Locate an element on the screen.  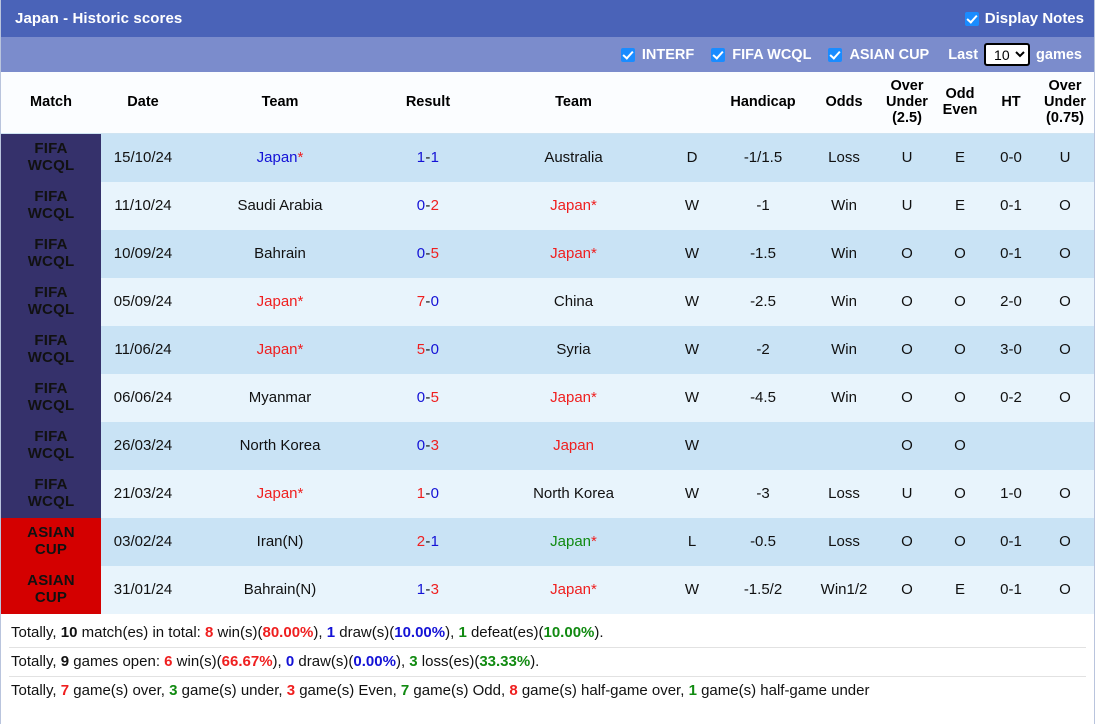
match-score: 1-1 is located at coordinates (428, 157).